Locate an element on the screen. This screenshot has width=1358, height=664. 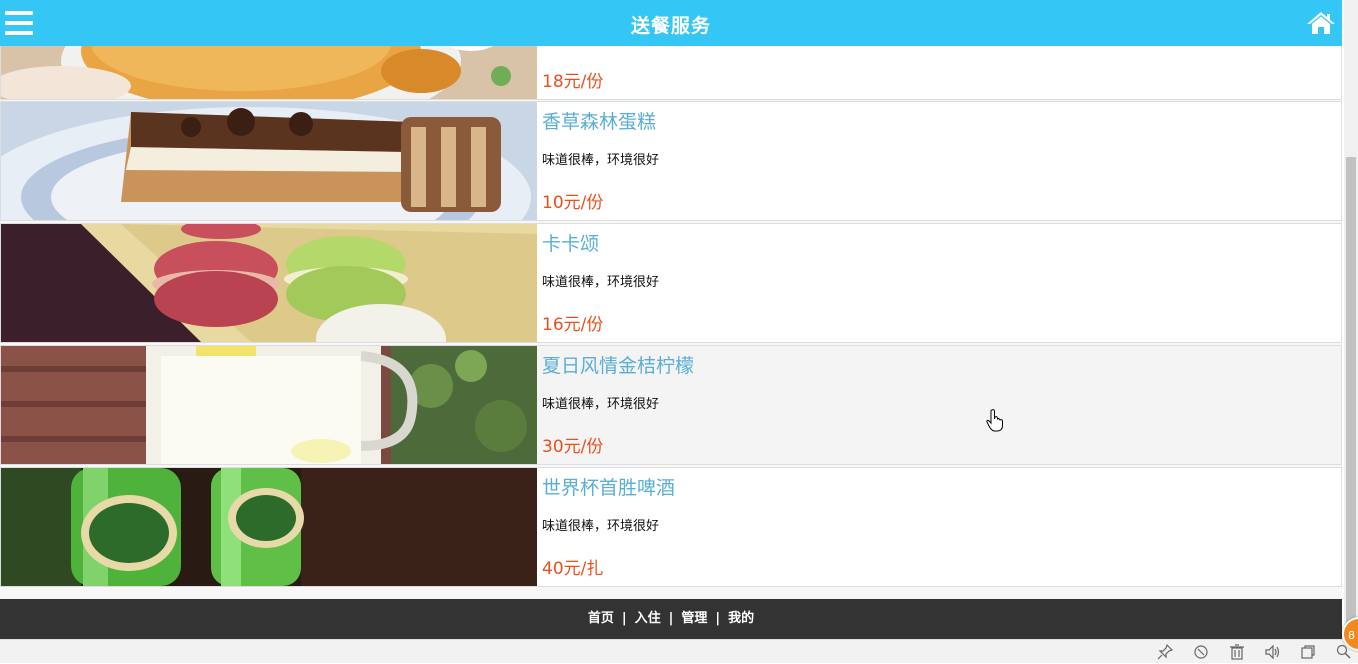
list-item: 18元/份 is located at coordinates (671, 73).